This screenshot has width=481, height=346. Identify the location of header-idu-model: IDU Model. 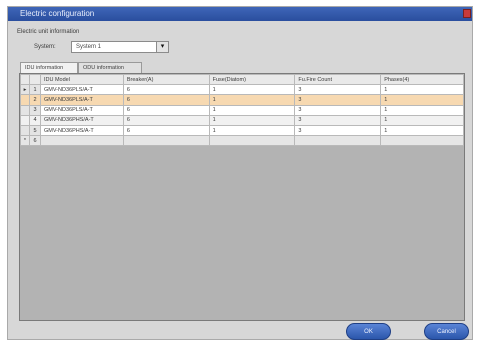
(81, 79).